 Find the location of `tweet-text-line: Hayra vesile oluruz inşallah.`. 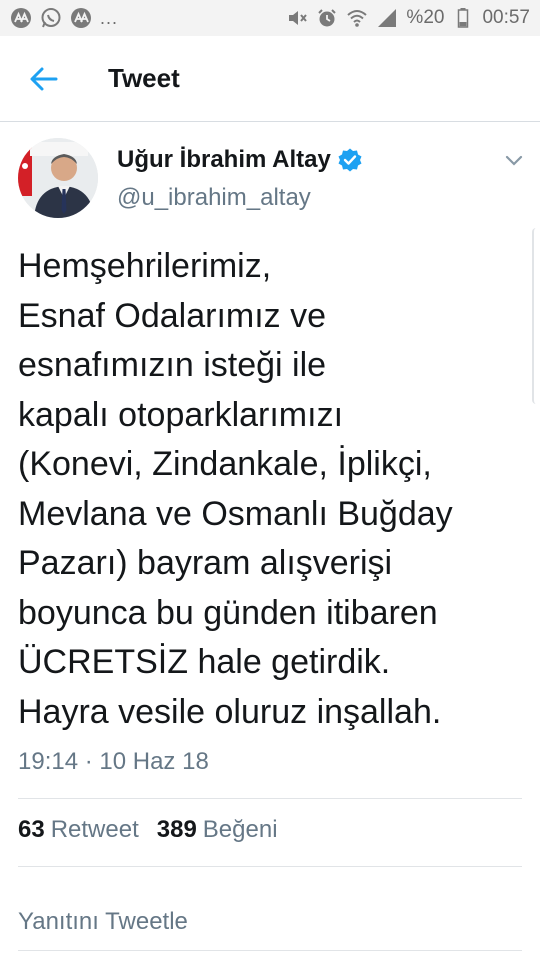

tweet-text-line: Hayra vesile oluruz inşallah. is located at coordinates (230, 711).